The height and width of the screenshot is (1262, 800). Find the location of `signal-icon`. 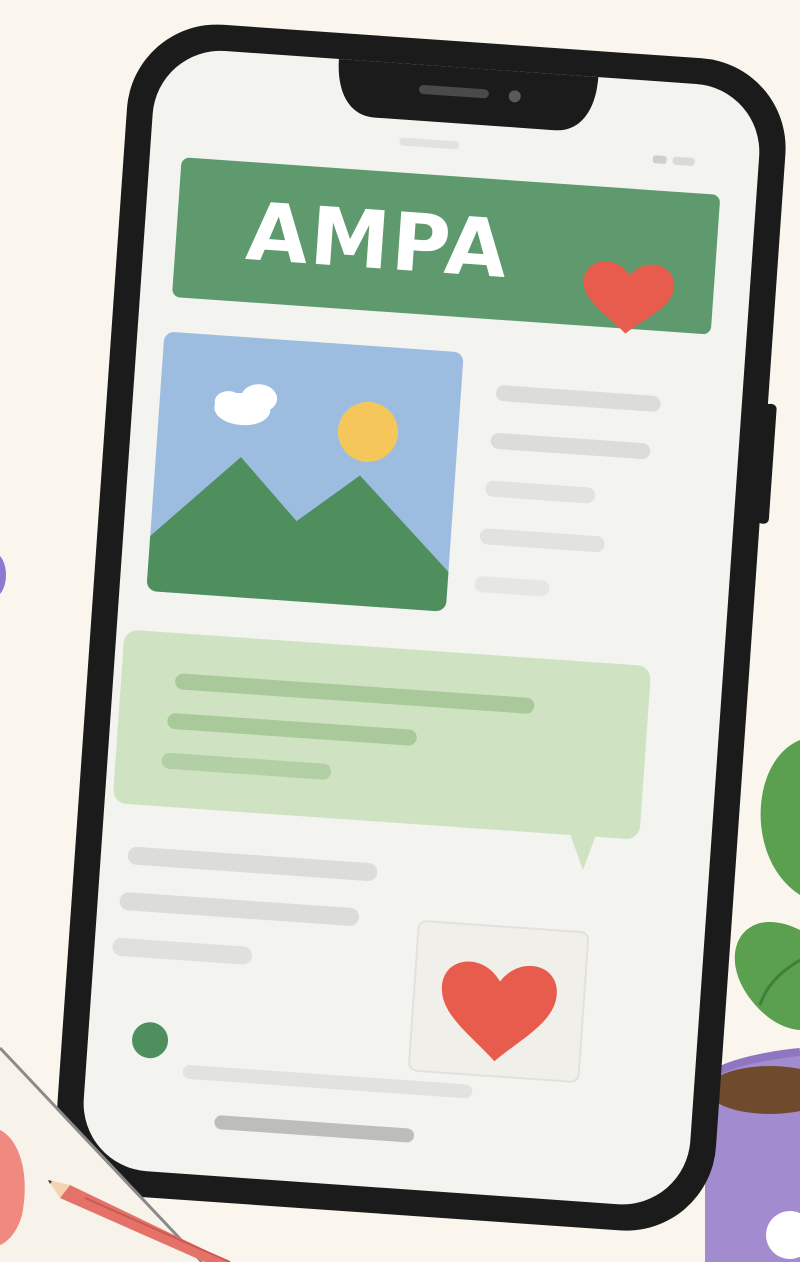

signal-icon is located at coordinates (659, 159).